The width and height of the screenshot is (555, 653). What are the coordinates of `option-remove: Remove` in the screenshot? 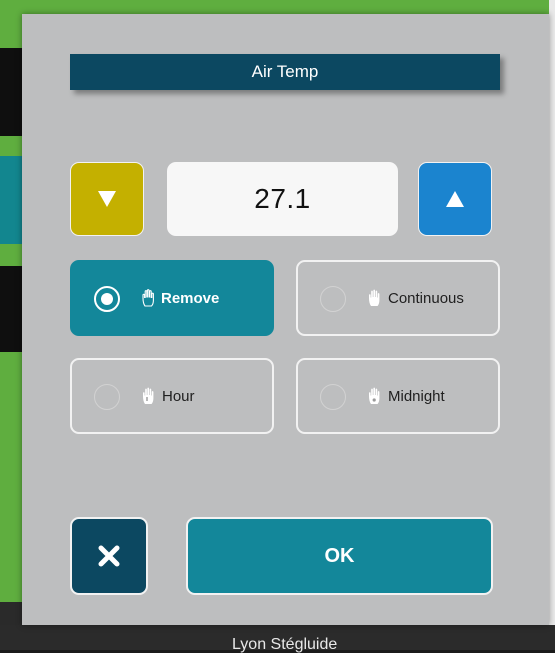 It's located at (172, 298).